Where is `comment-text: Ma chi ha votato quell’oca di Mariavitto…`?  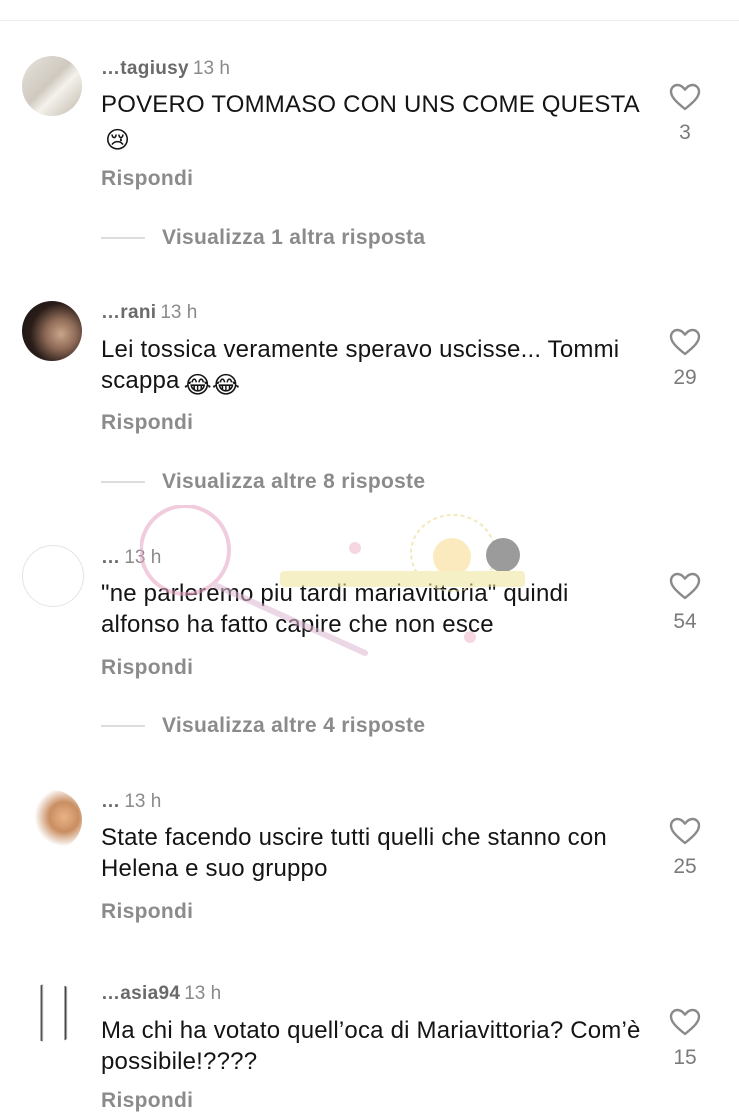
comment-text: Ma chi ha votato quell’oca di Mariavitto… is located at coordinates (371, 1046).